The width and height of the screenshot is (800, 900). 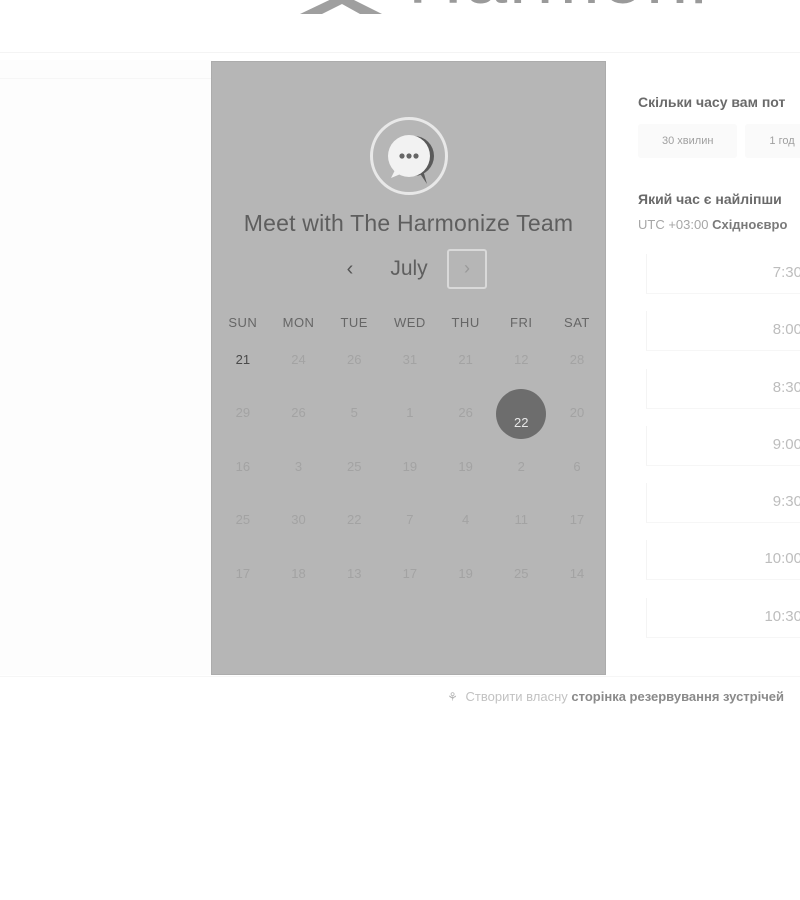 I want to click on chat-bubble-icon, so click(x=411, y=159).